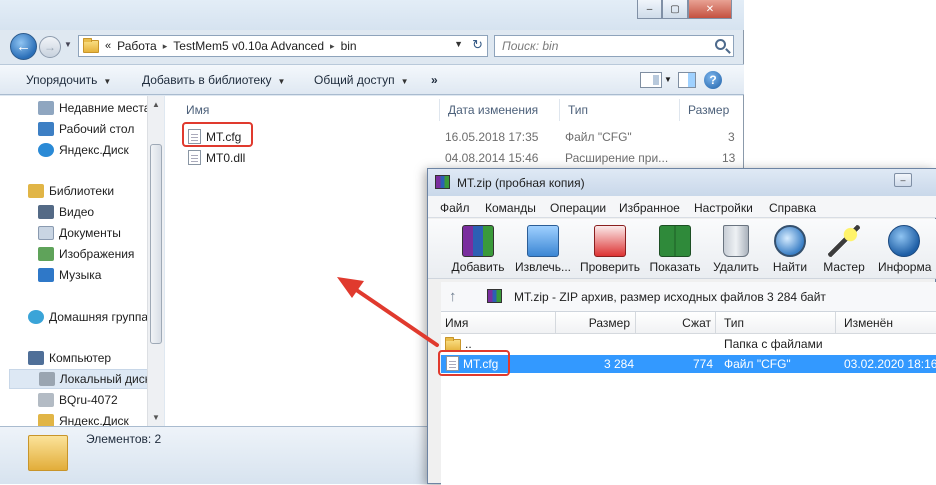 The width and height of the screenshot is (936, 485). What do you see at coordinates (904, 241) in the screenshot?
I see `info-icon` at bounding box center [904, 241].